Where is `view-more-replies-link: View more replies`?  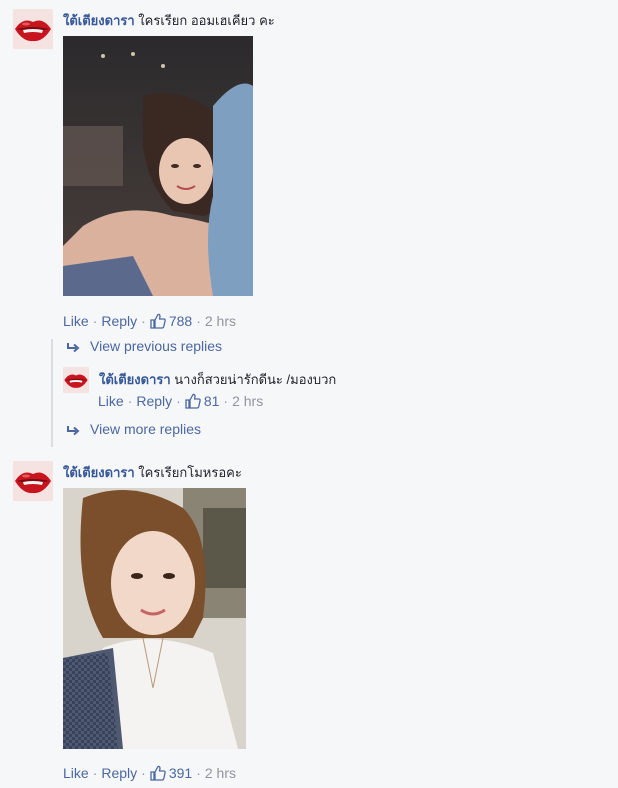 view-more-replies-link: View more replies is located at coordinates (133, 430).